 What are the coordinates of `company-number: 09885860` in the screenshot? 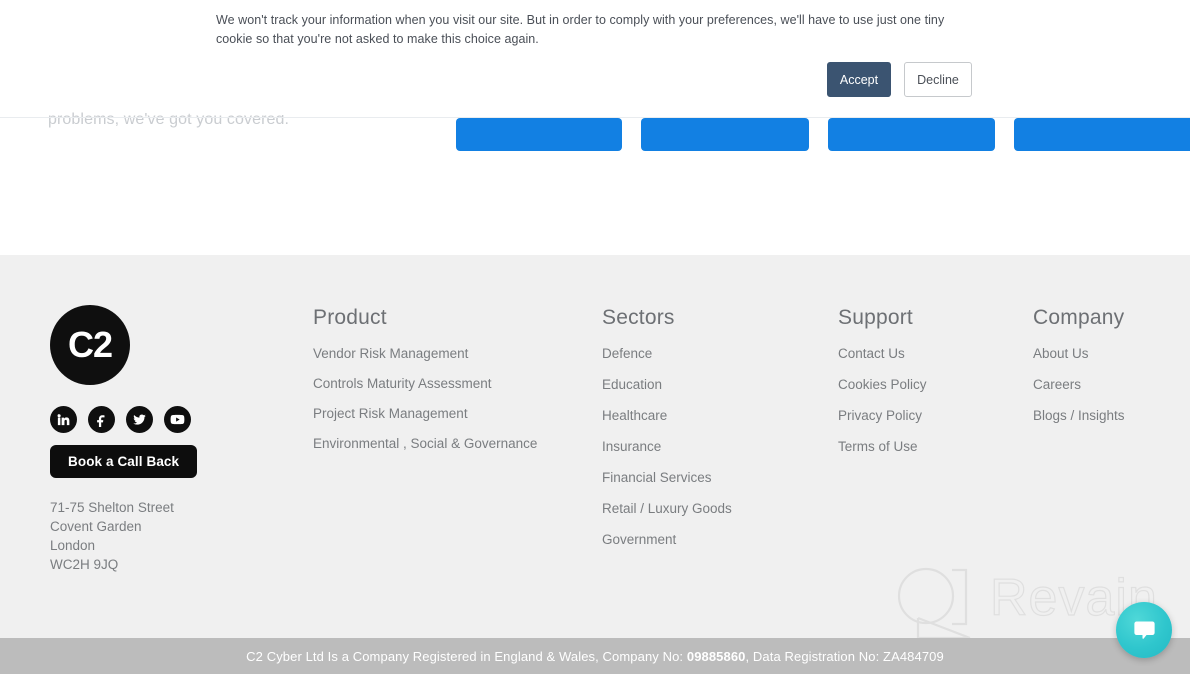 It's located at (716, 656).